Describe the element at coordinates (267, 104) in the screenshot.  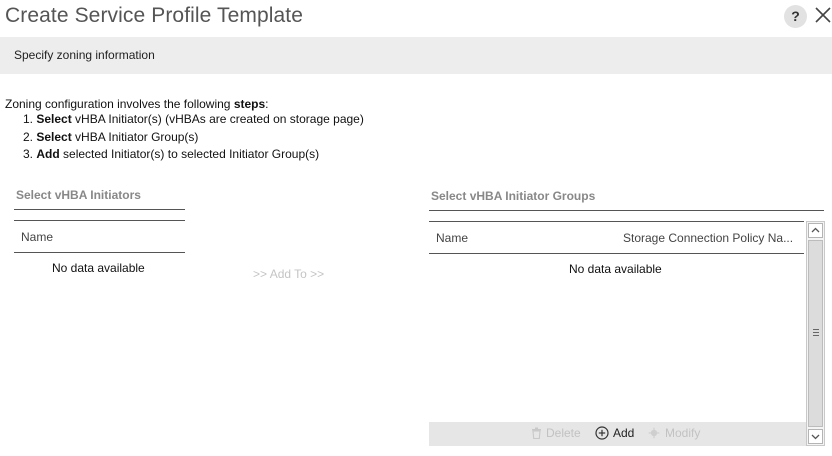
I see `intro-suffix: :` at that location.